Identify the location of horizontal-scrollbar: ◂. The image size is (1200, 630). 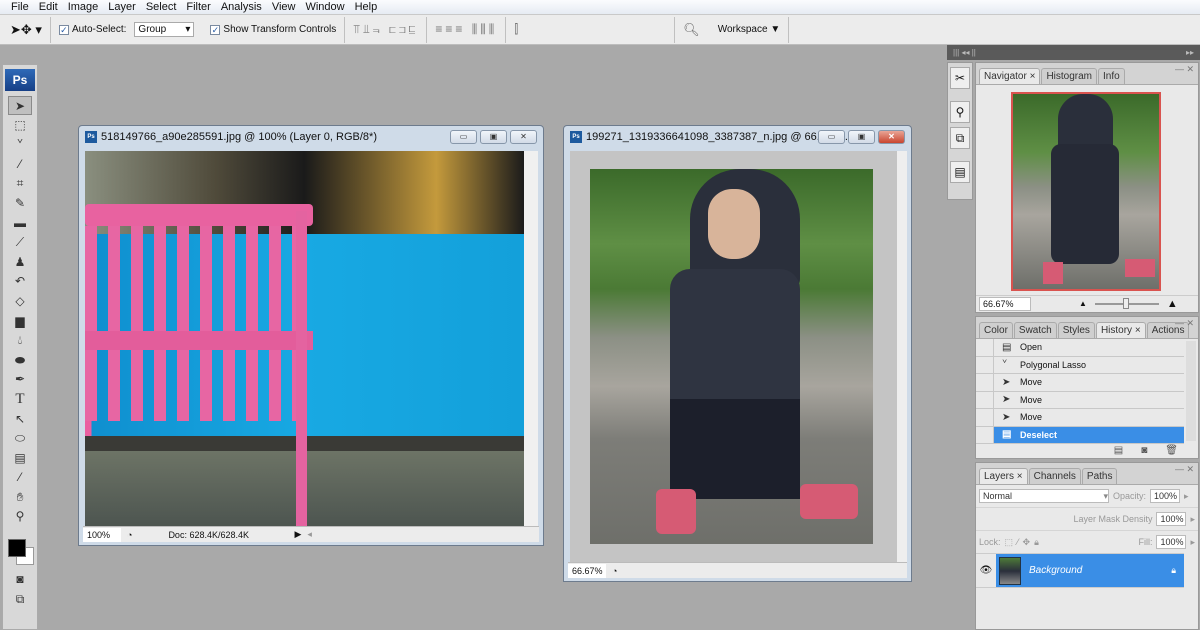
(423, 534).